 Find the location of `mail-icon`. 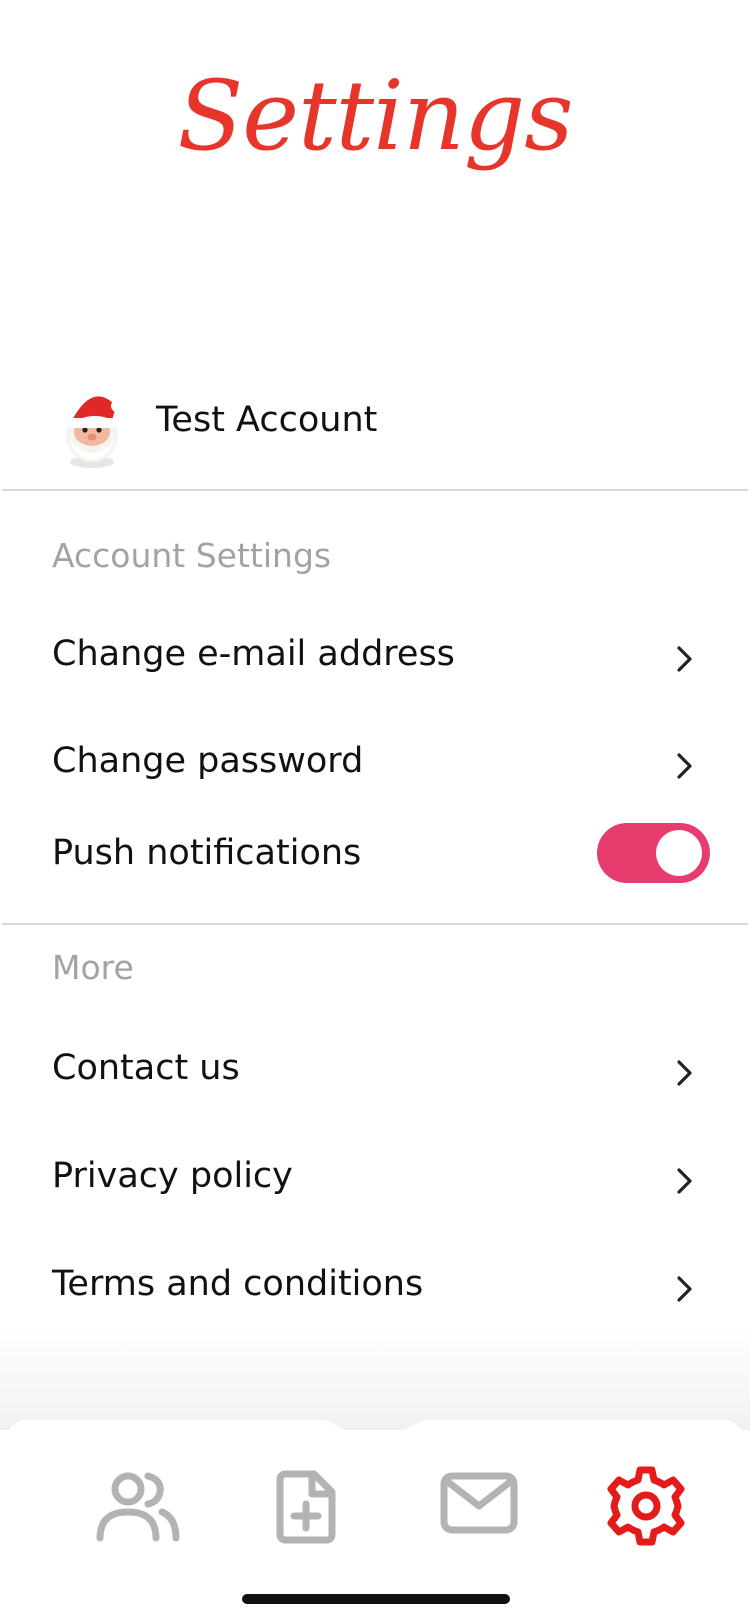

mail-icon is located at coordinates (479, 1503).